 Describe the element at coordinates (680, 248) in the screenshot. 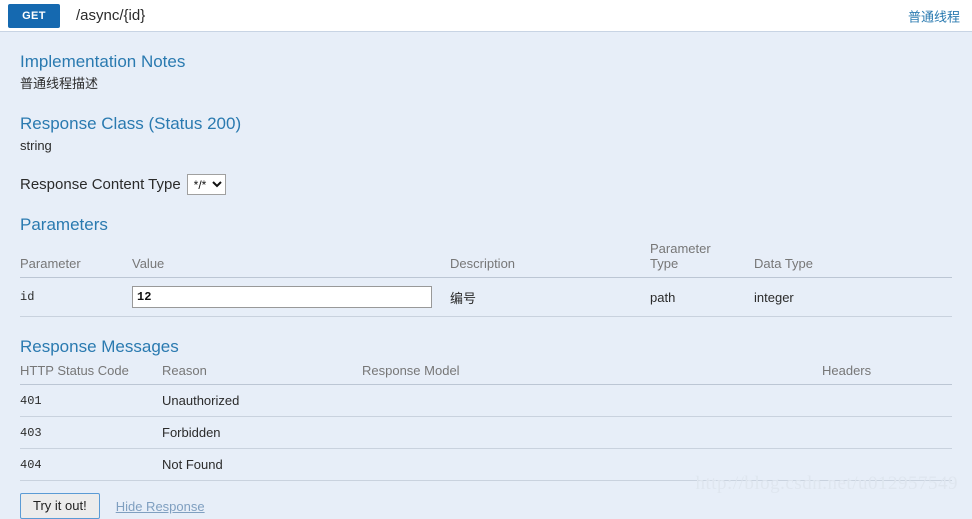

I see `parameters-header-parameter-type-line1: Parameter` at that location.